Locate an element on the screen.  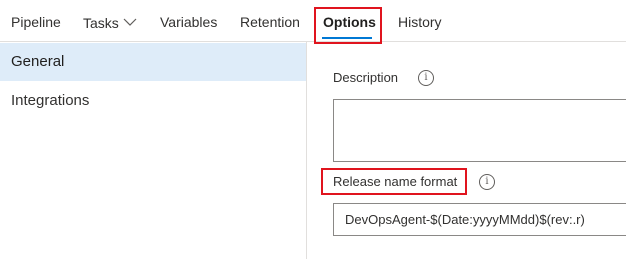
tab-tasks-label: Tasks is located at coordinates (101, 23).